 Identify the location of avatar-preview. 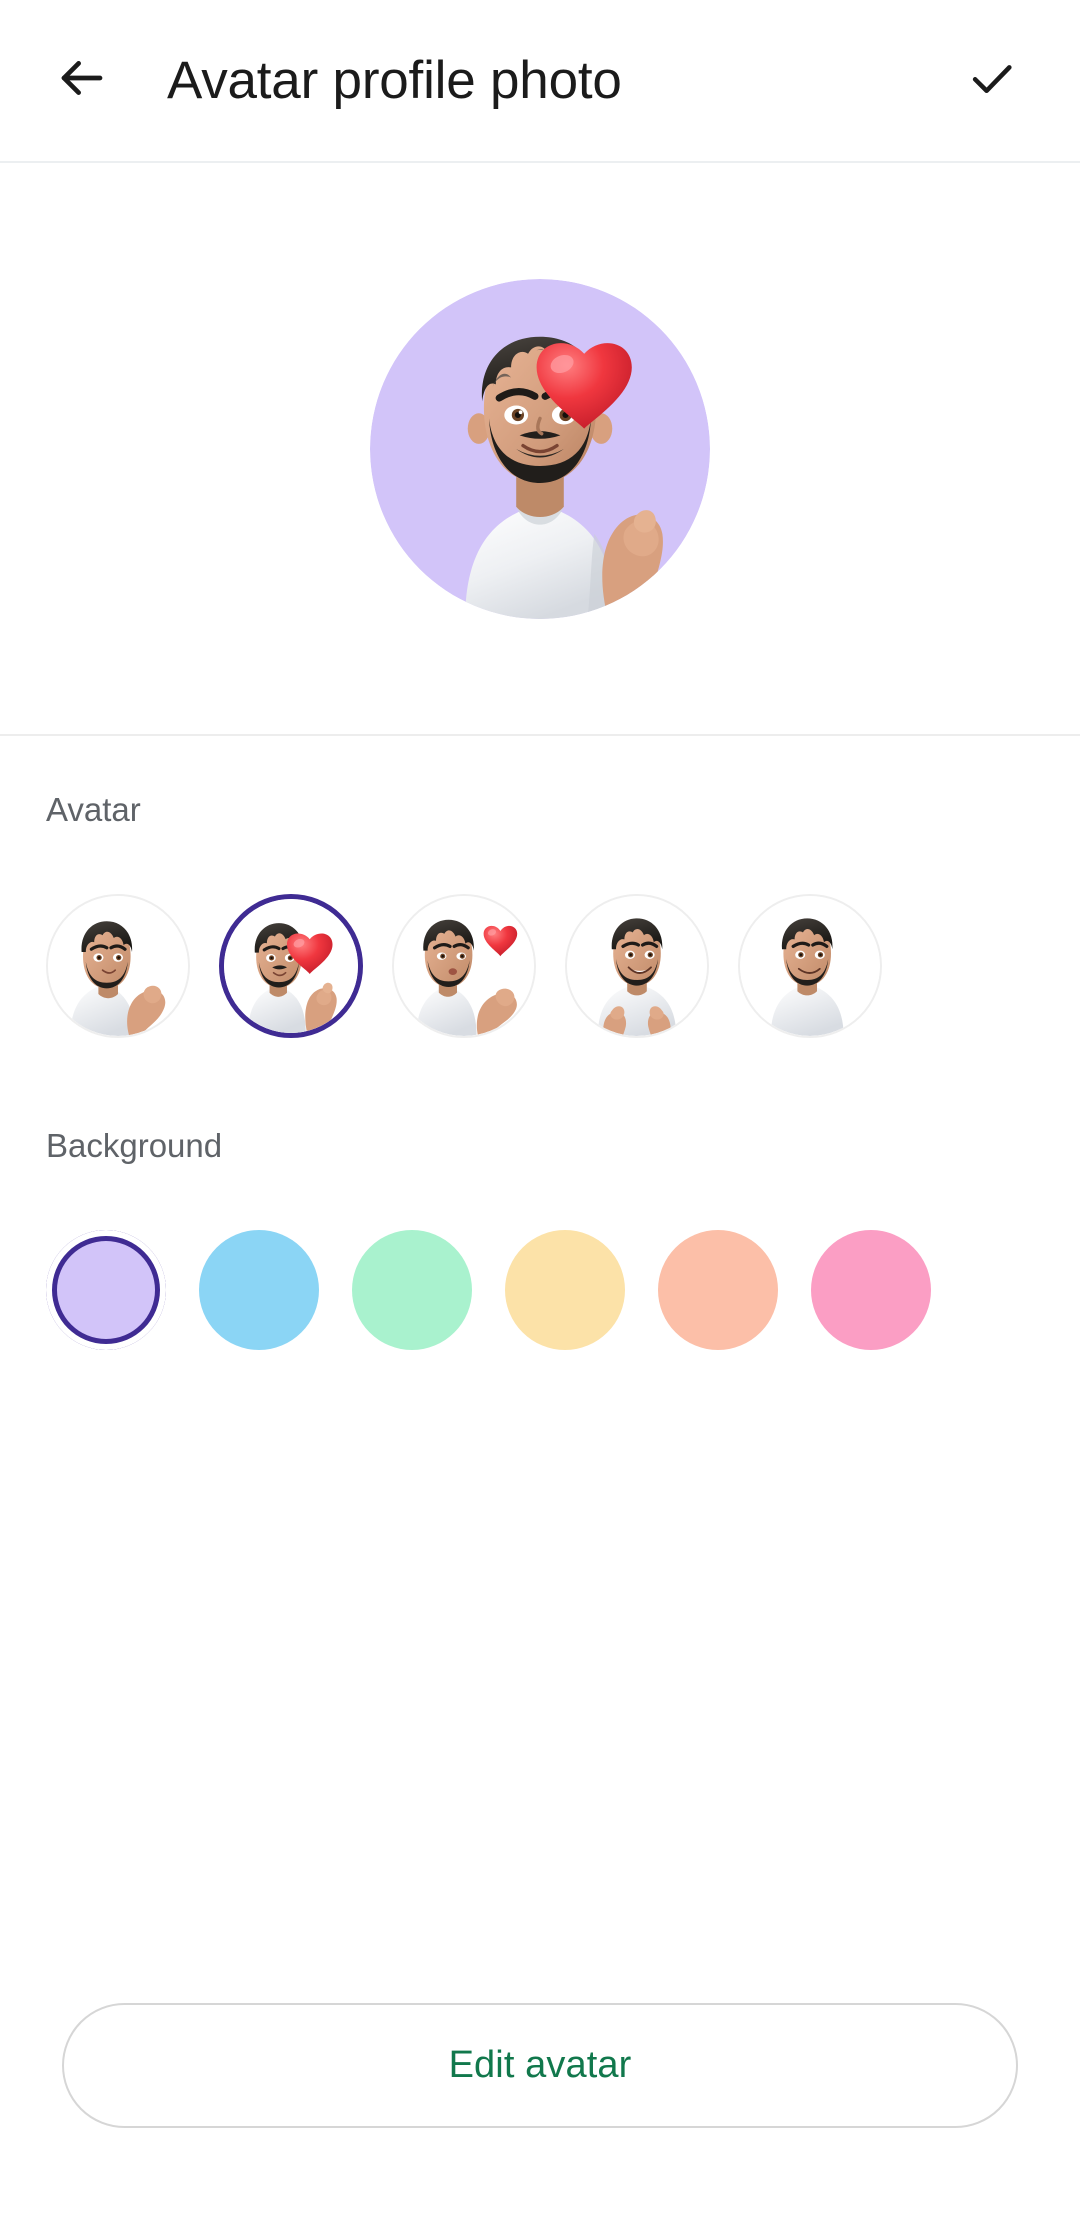
(540, 448).